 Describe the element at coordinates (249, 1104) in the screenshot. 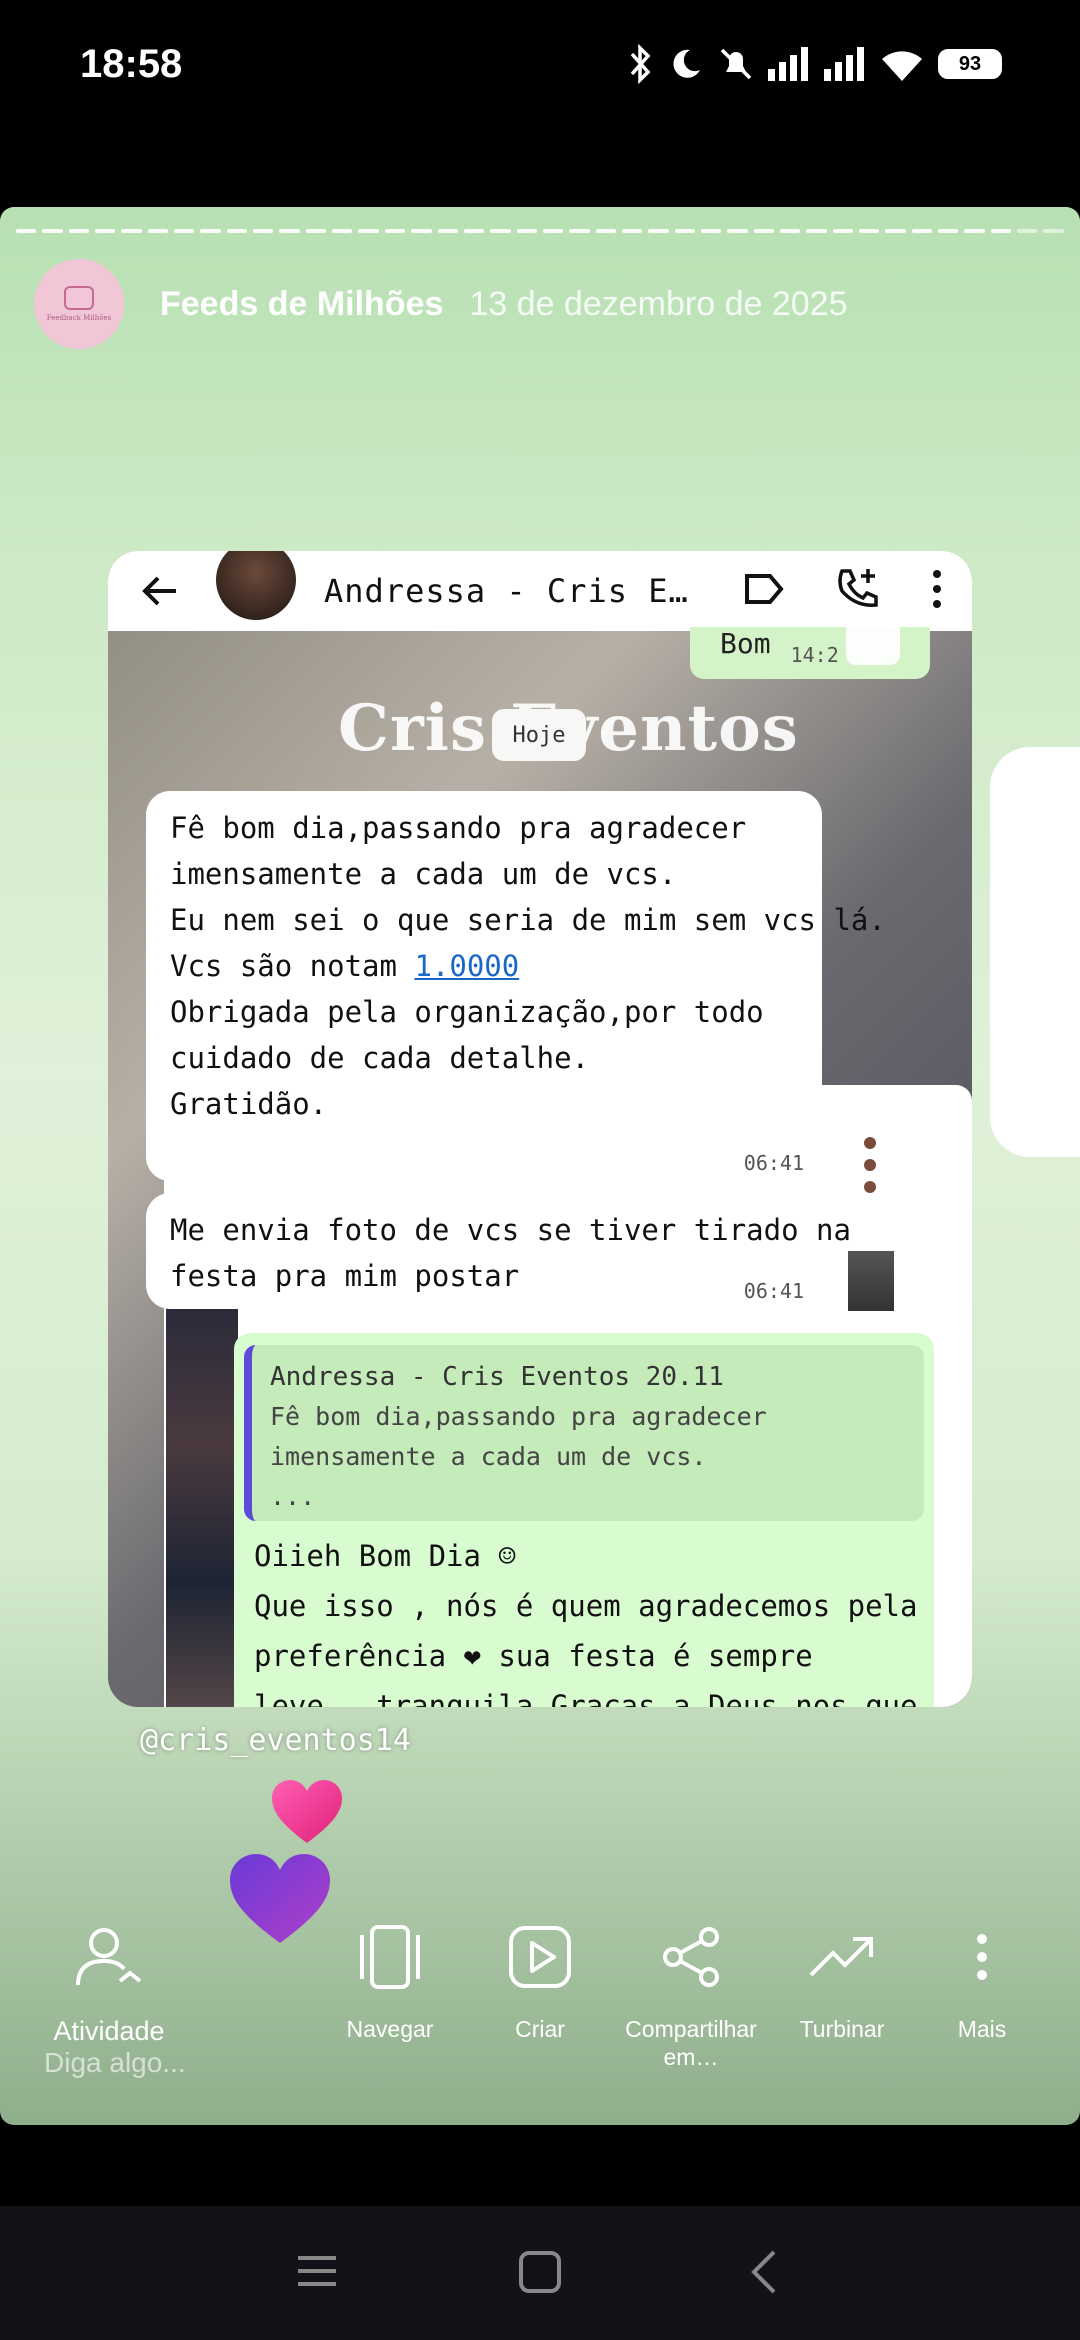

I see `message-line: Gratidão.` at that location.